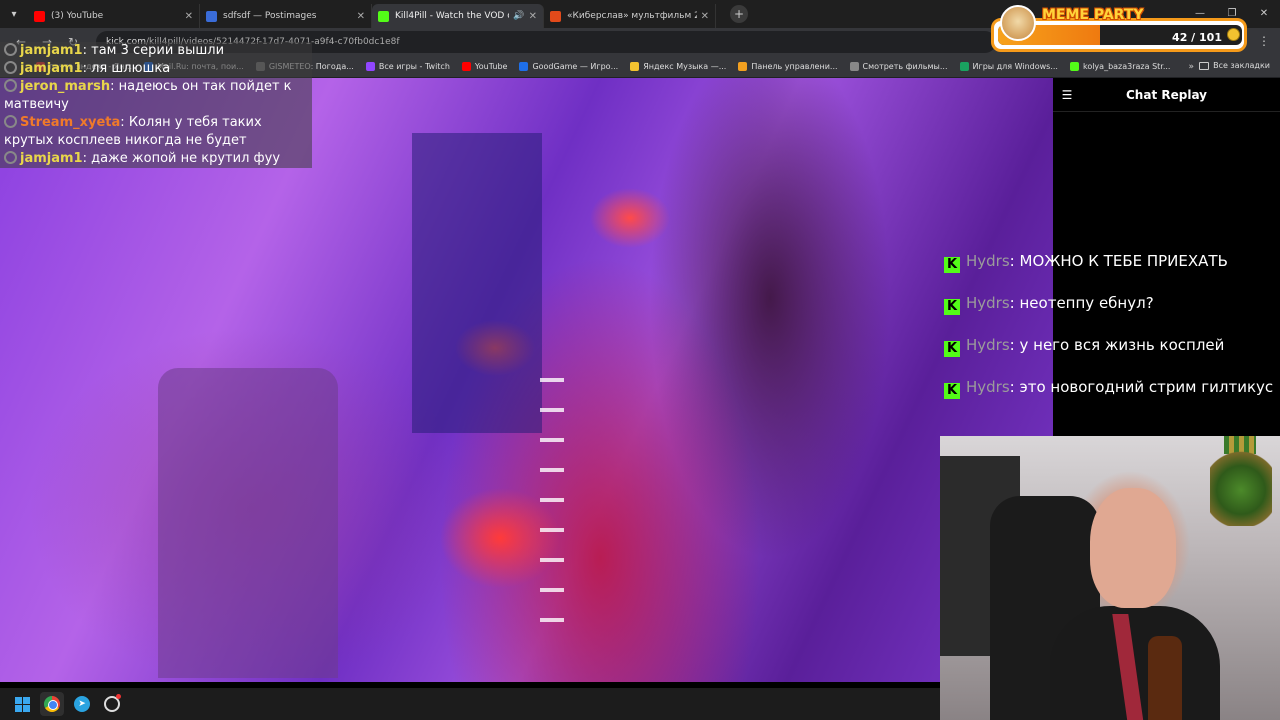 The image size is (1280, 720). Describe the element at coordinates (1264, 14) in the screenshot. I see `close-window-icon: ✕` at that location.